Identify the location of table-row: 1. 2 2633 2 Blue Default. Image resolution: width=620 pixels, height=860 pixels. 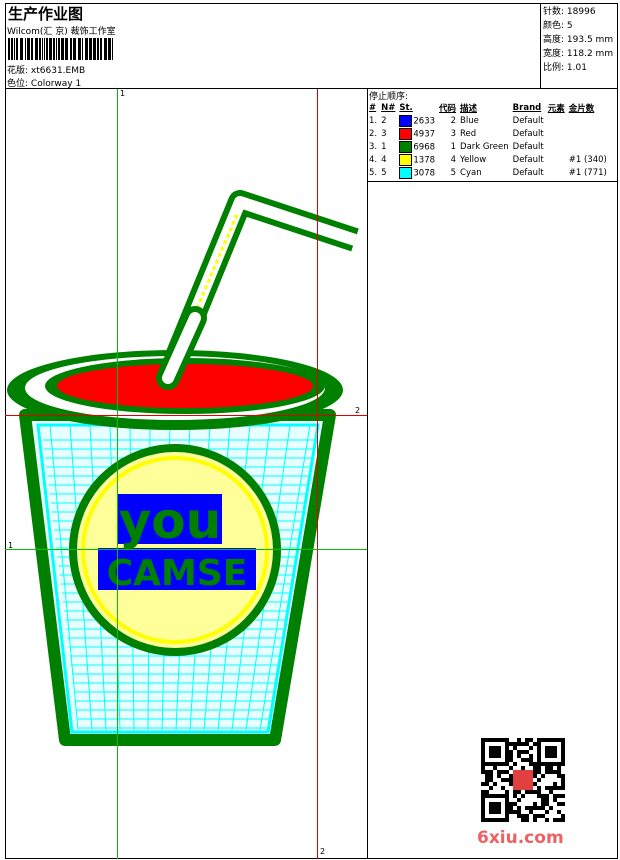
(456, 120).